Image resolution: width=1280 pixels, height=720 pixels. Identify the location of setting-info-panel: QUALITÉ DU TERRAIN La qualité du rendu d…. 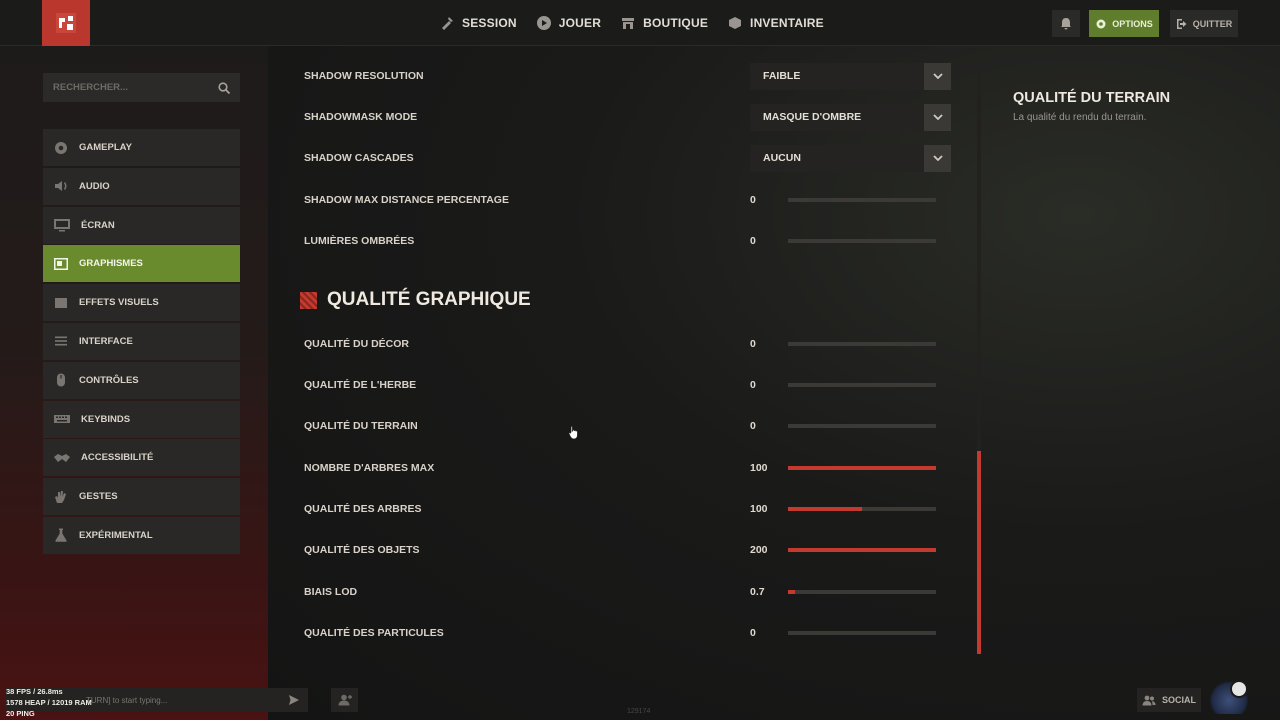
(1133, 106).